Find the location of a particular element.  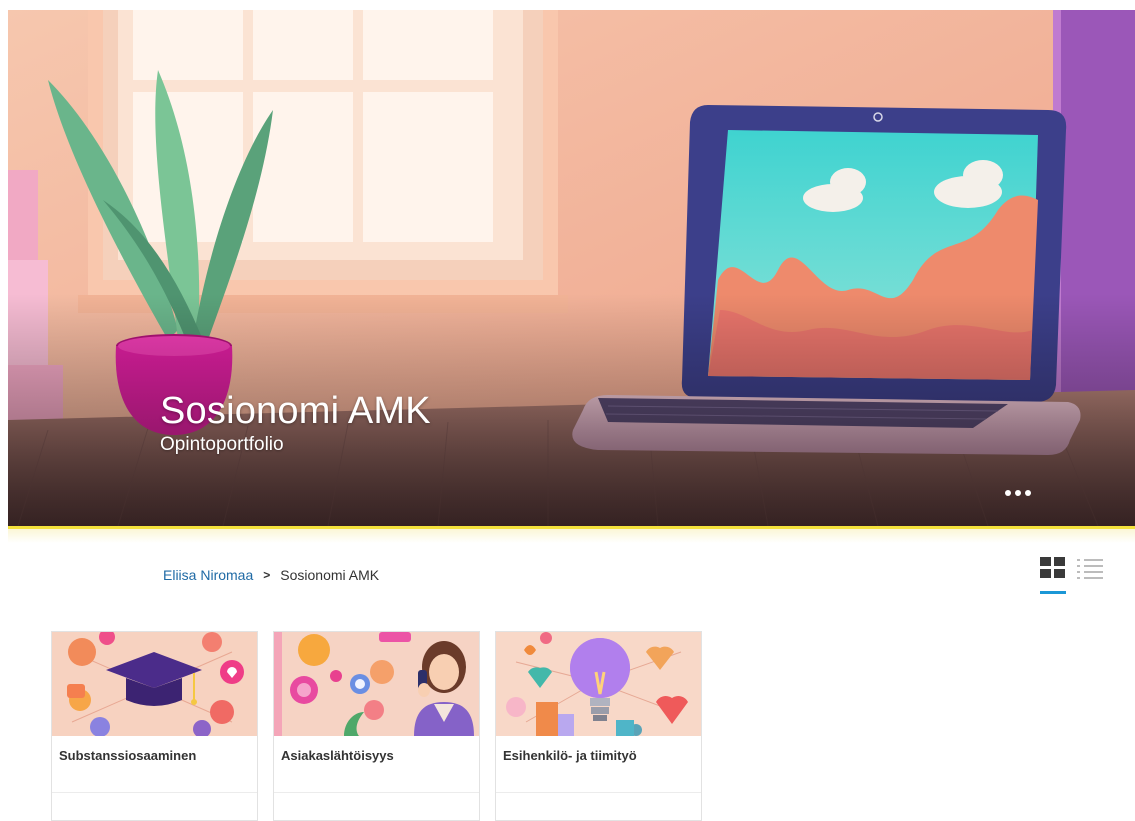

page-title: Sosionomi AMK is located at coordinates (295, 411).